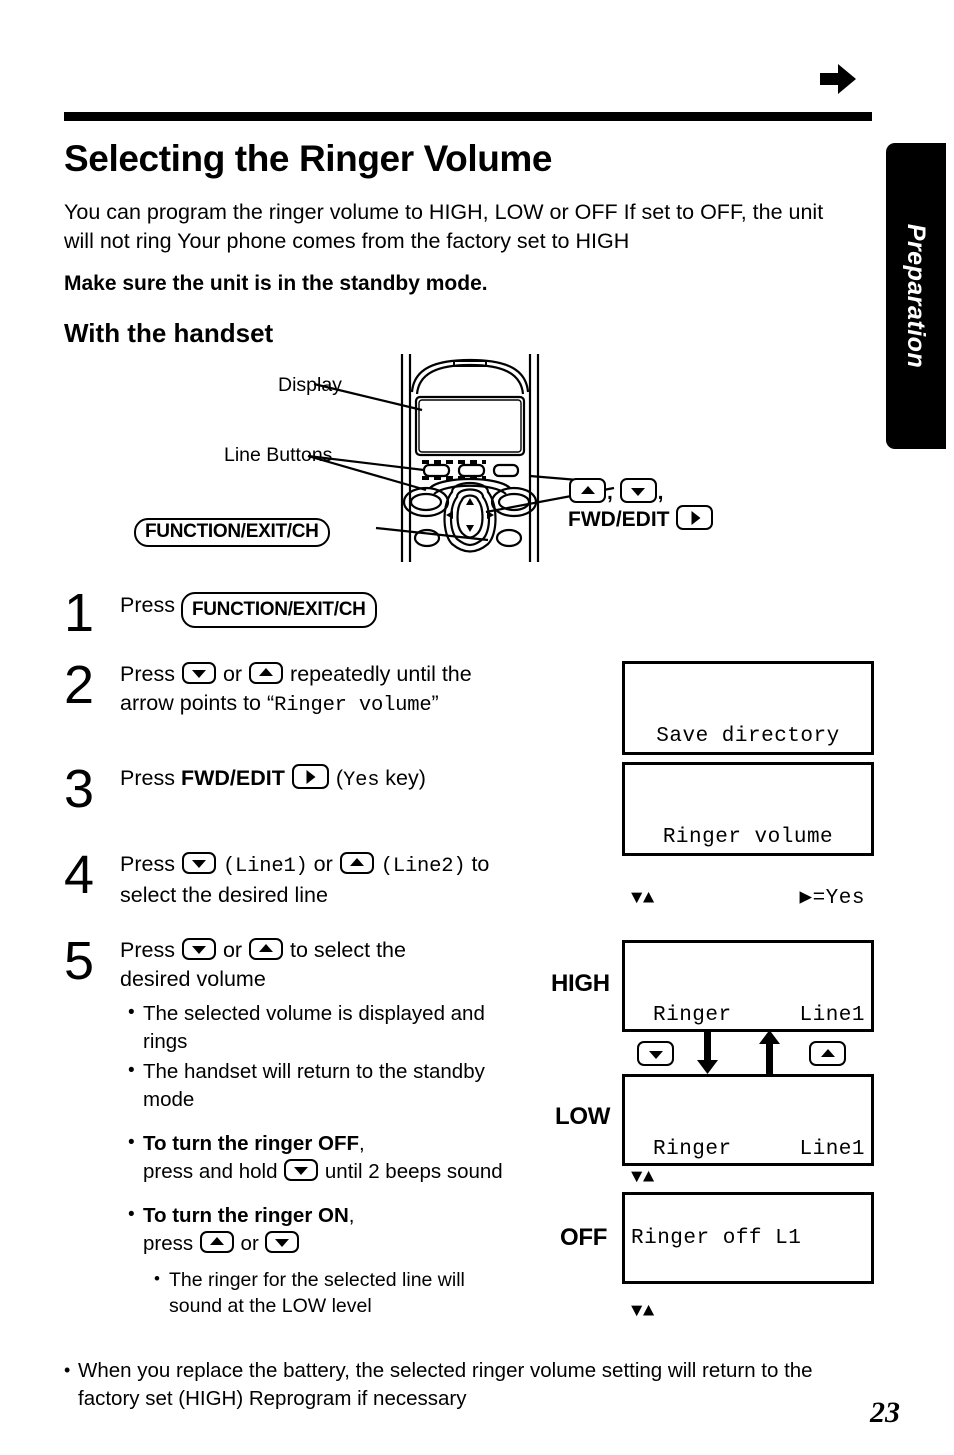  I want to click on step-2-text-b: or, so click(232, 674).